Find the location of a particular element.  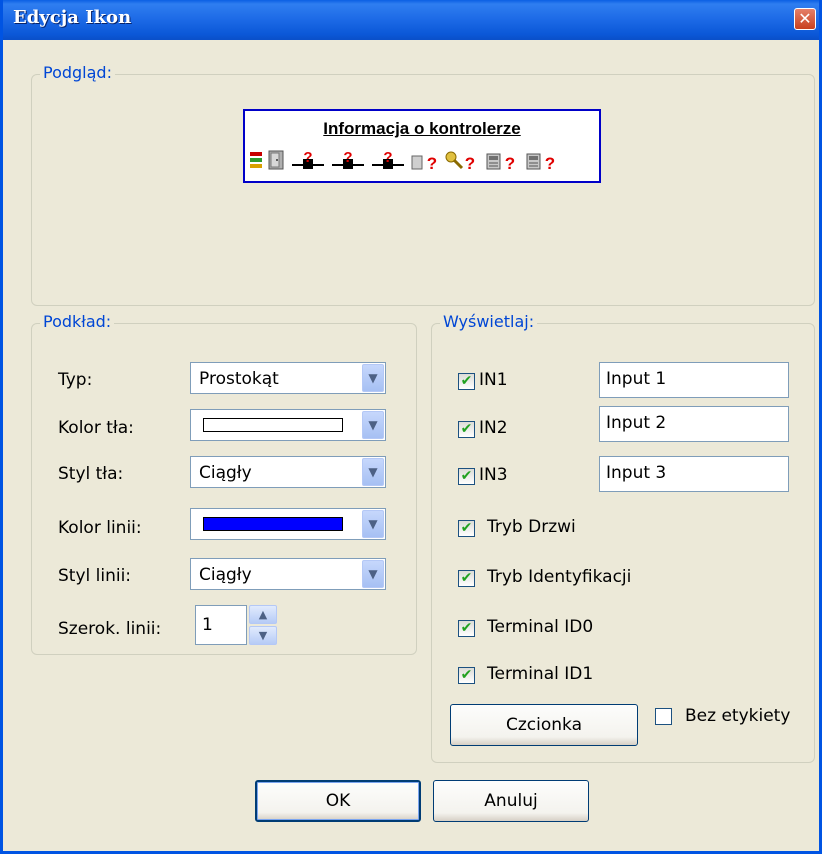

display-legend: Wyświetlaj: is located at coordinates (489, 321).